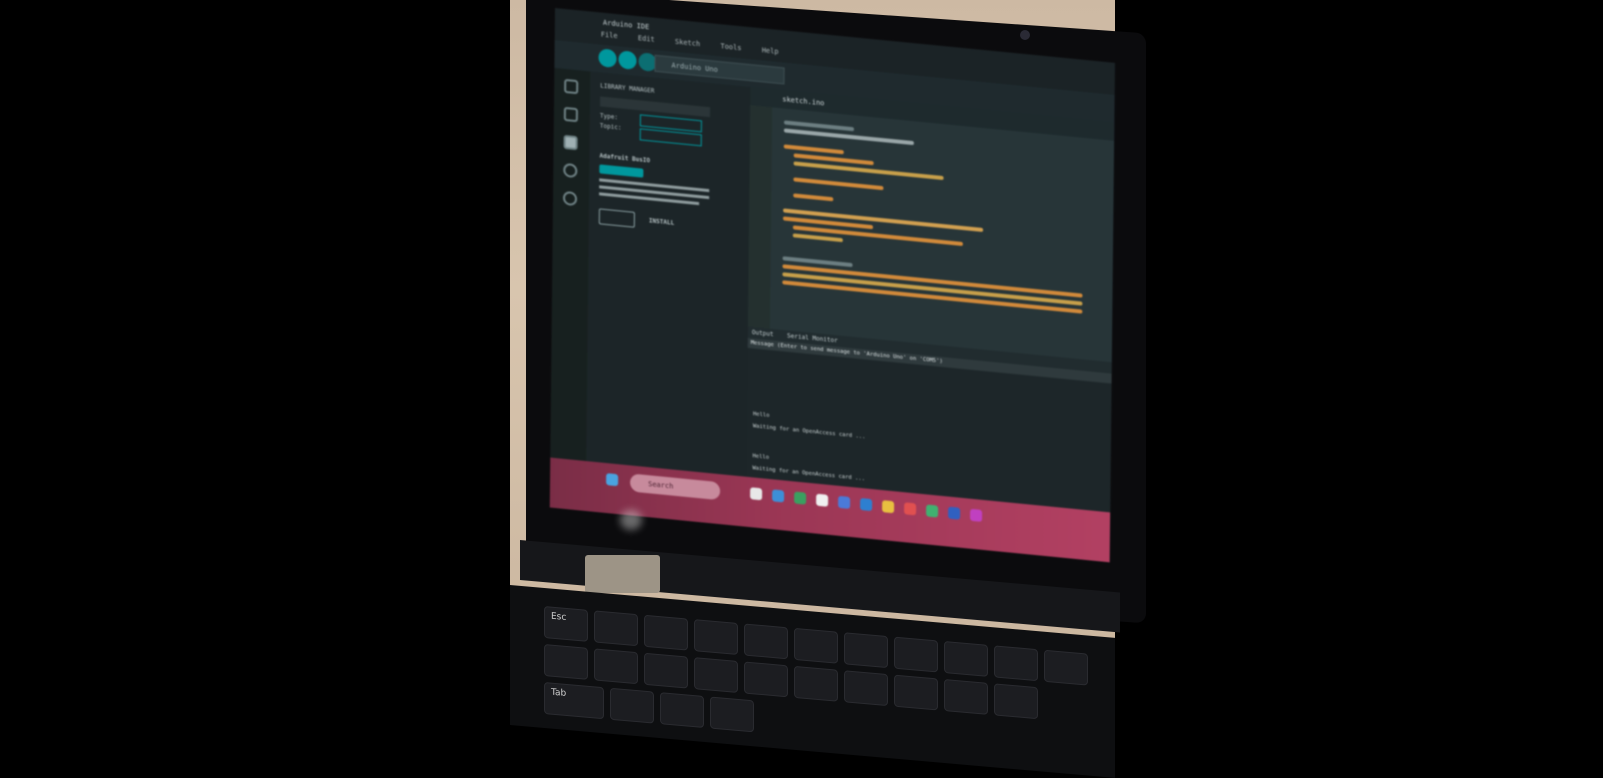 The image size is (1603, 778). I want to click on filter-topic-label: Topic:, so click(610, 127).